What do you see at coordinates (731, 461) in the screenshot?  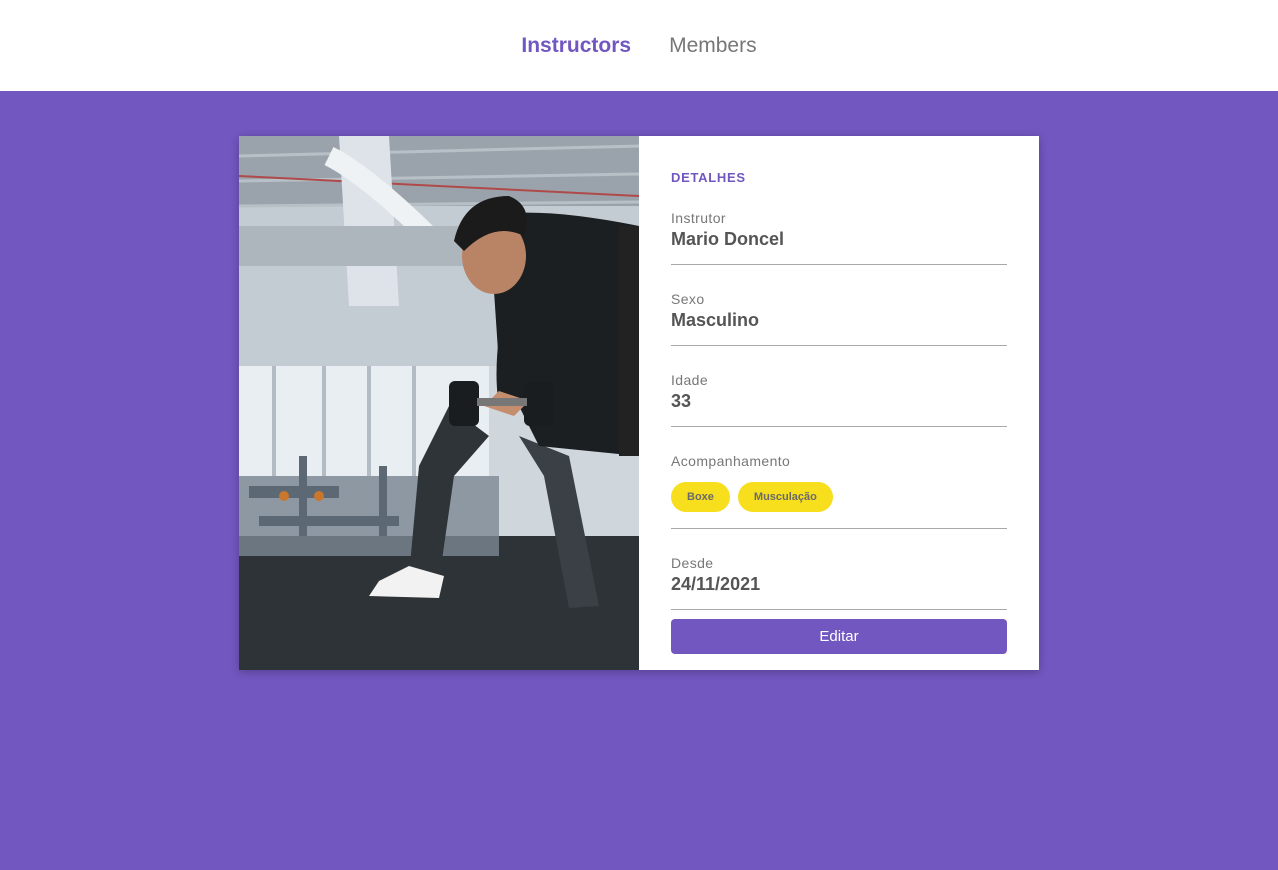 I see `field-label: Acompanhamento` at bounding box center [731, 461].